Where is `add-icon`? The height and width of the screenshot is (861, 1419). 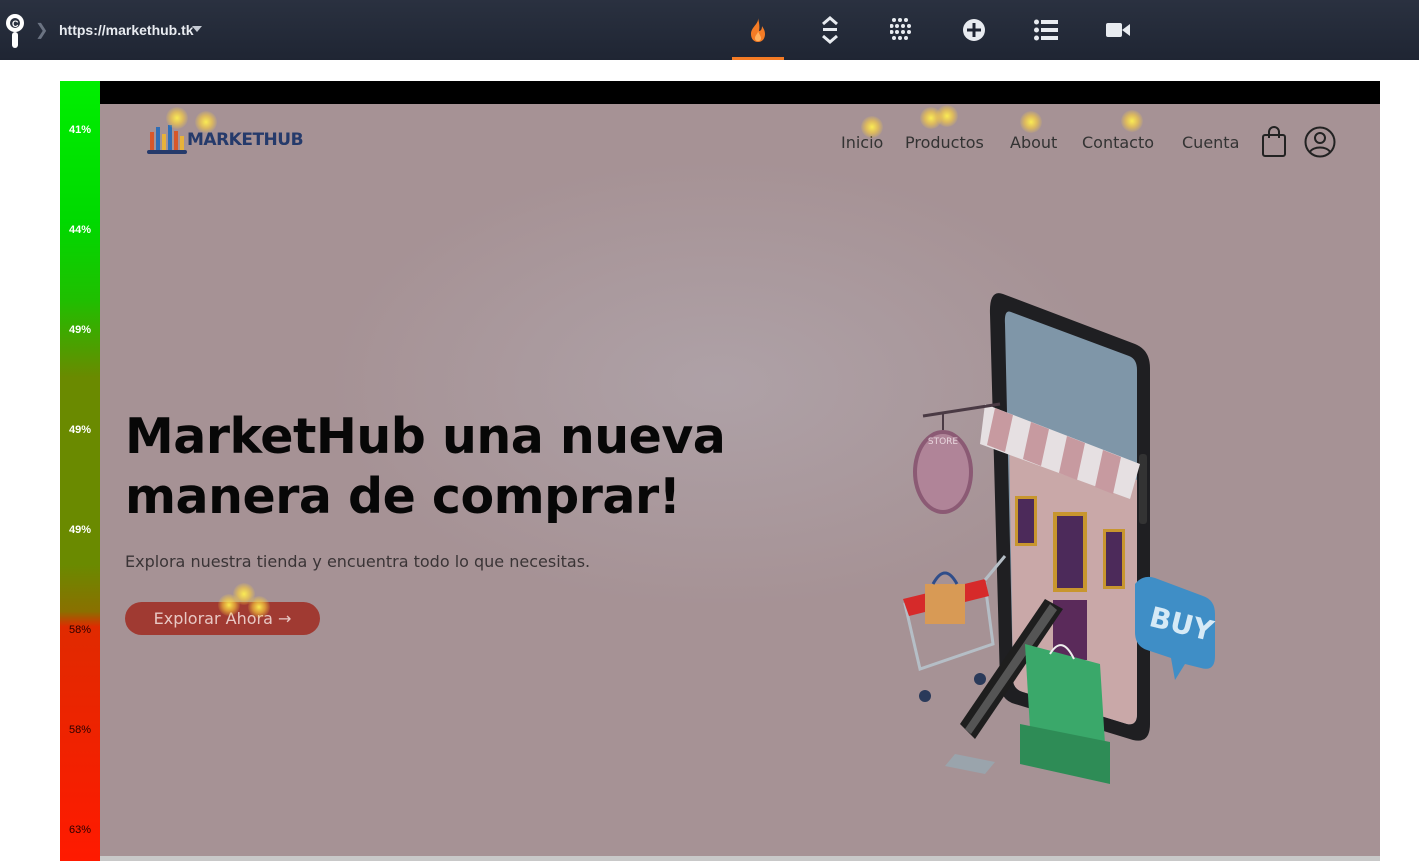
add-icon is located at coordinates (974, 30).